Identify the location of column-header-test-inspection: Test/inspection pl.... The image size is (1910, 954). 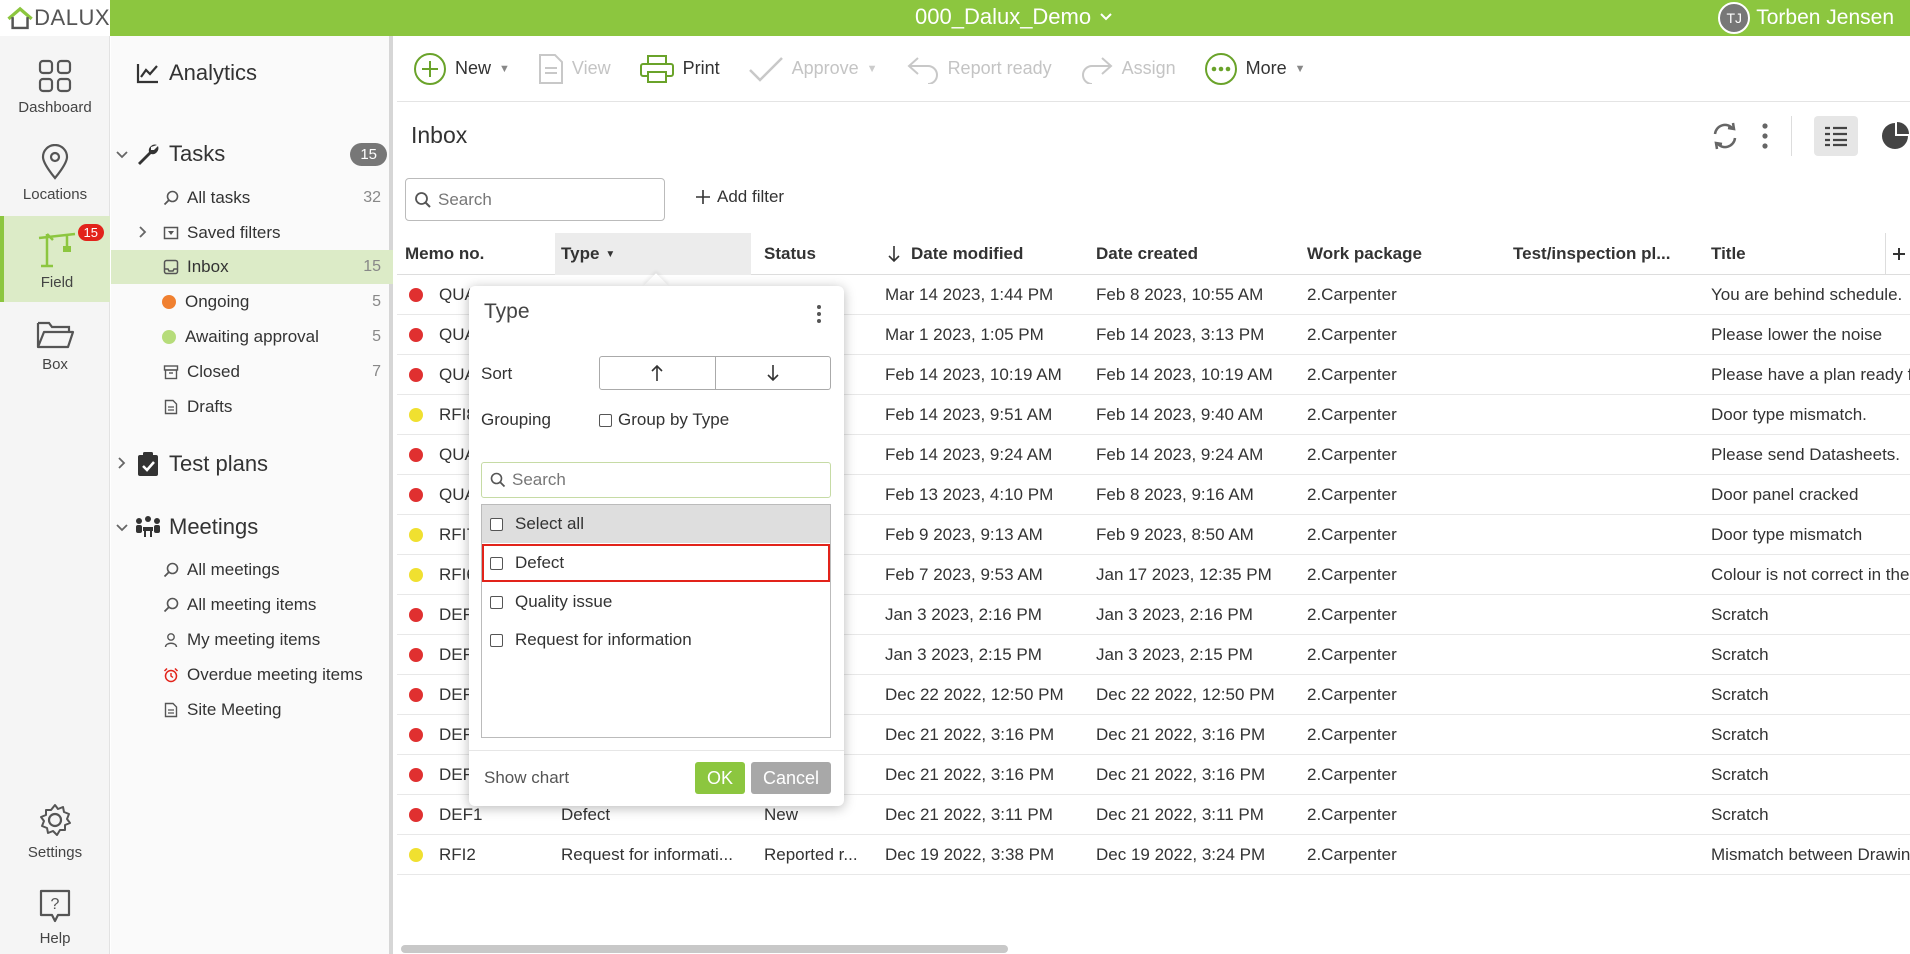
(1608, 254).